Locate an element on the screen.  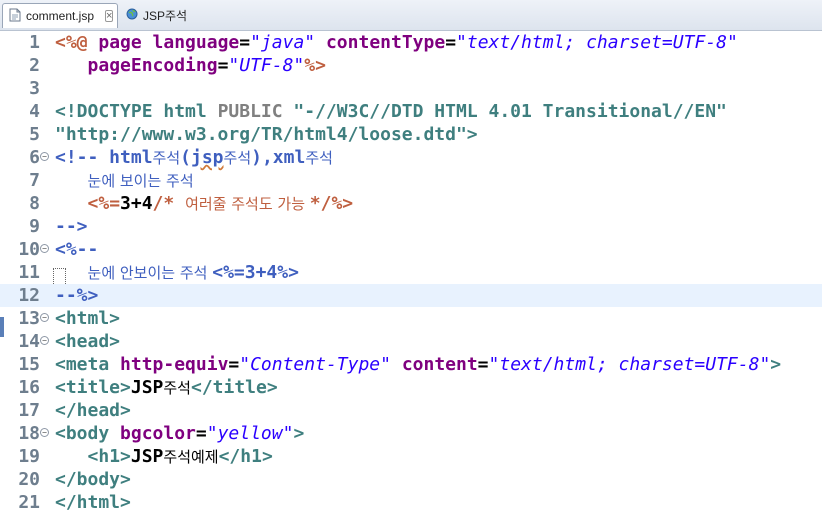
code-token: "Content-Type" is located at coordinates (315, 364).